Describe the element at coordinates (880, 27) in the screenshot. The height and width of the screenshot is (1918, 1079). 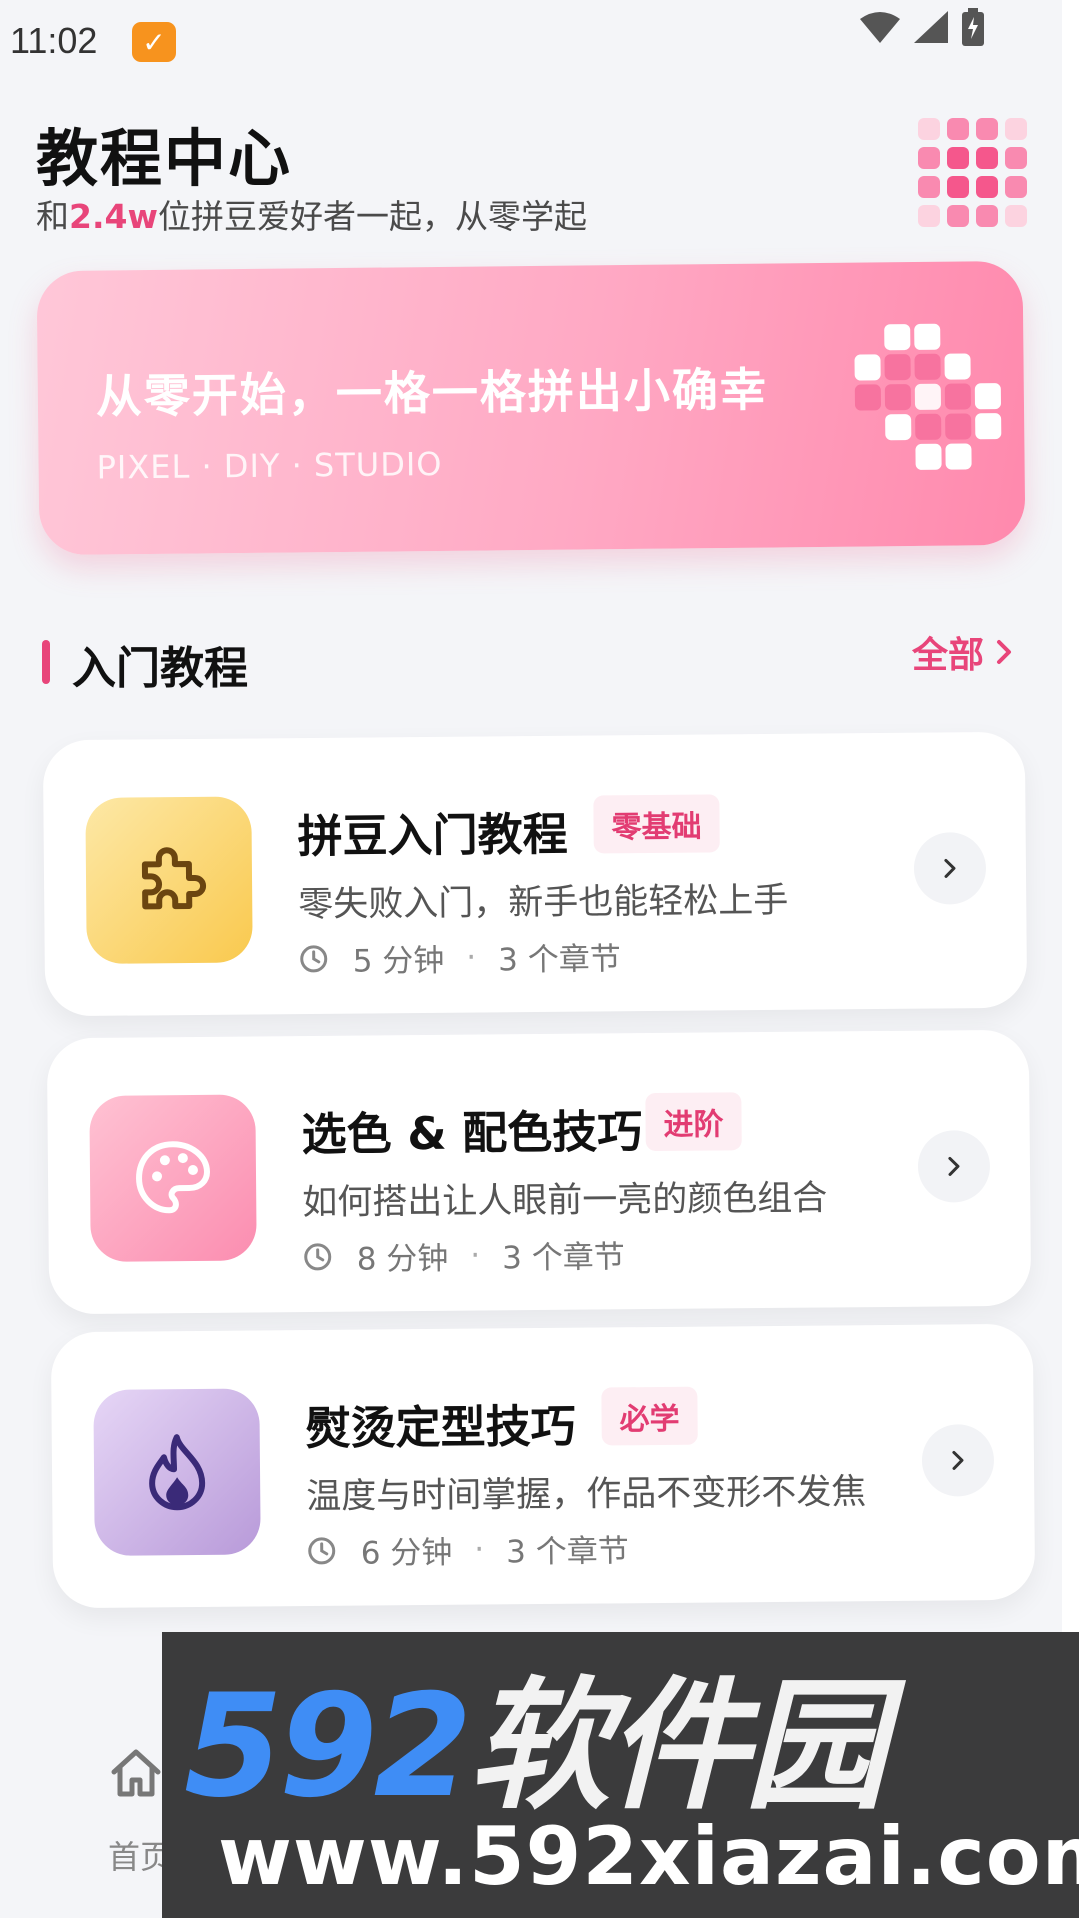
I see `wifi-icon` at that location.